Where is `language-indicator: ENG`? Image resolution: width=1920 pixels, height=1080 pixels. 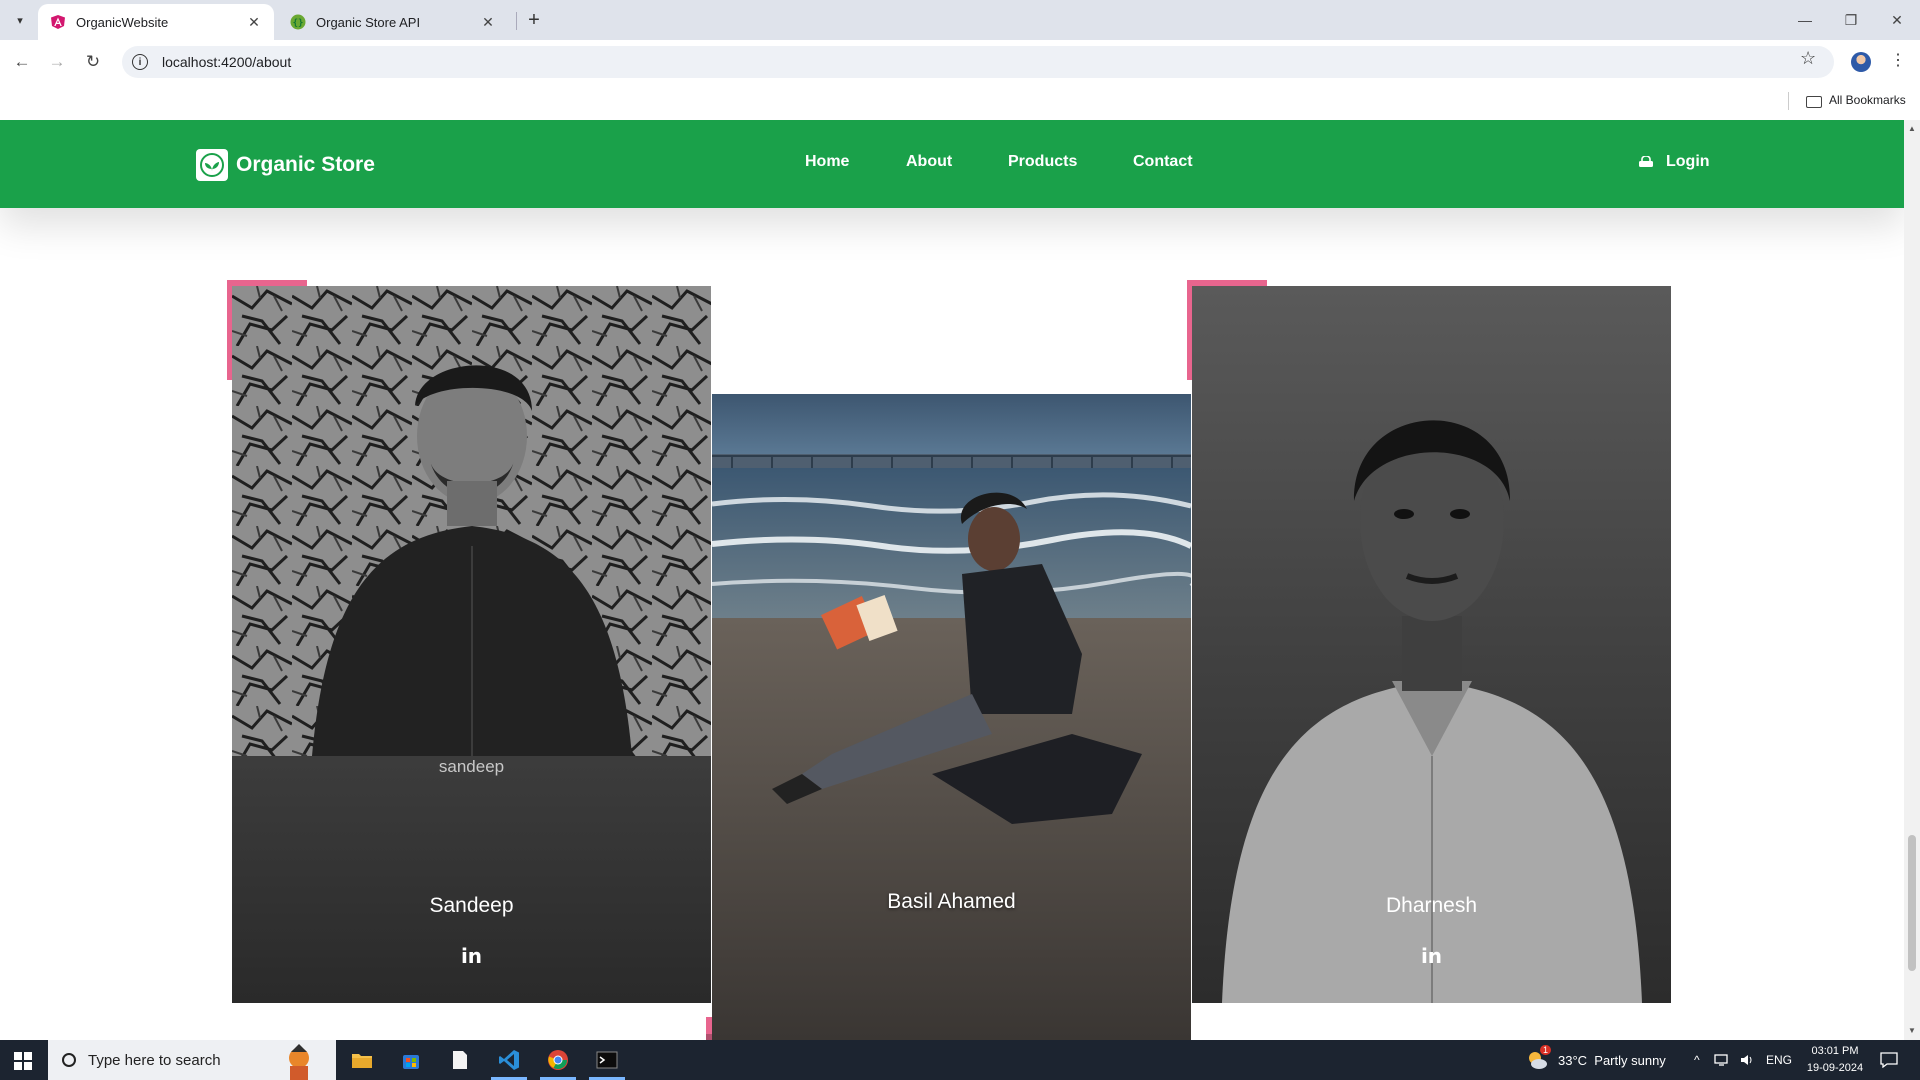 language-indicator: ENG is located at coordinates (1779, 1060).